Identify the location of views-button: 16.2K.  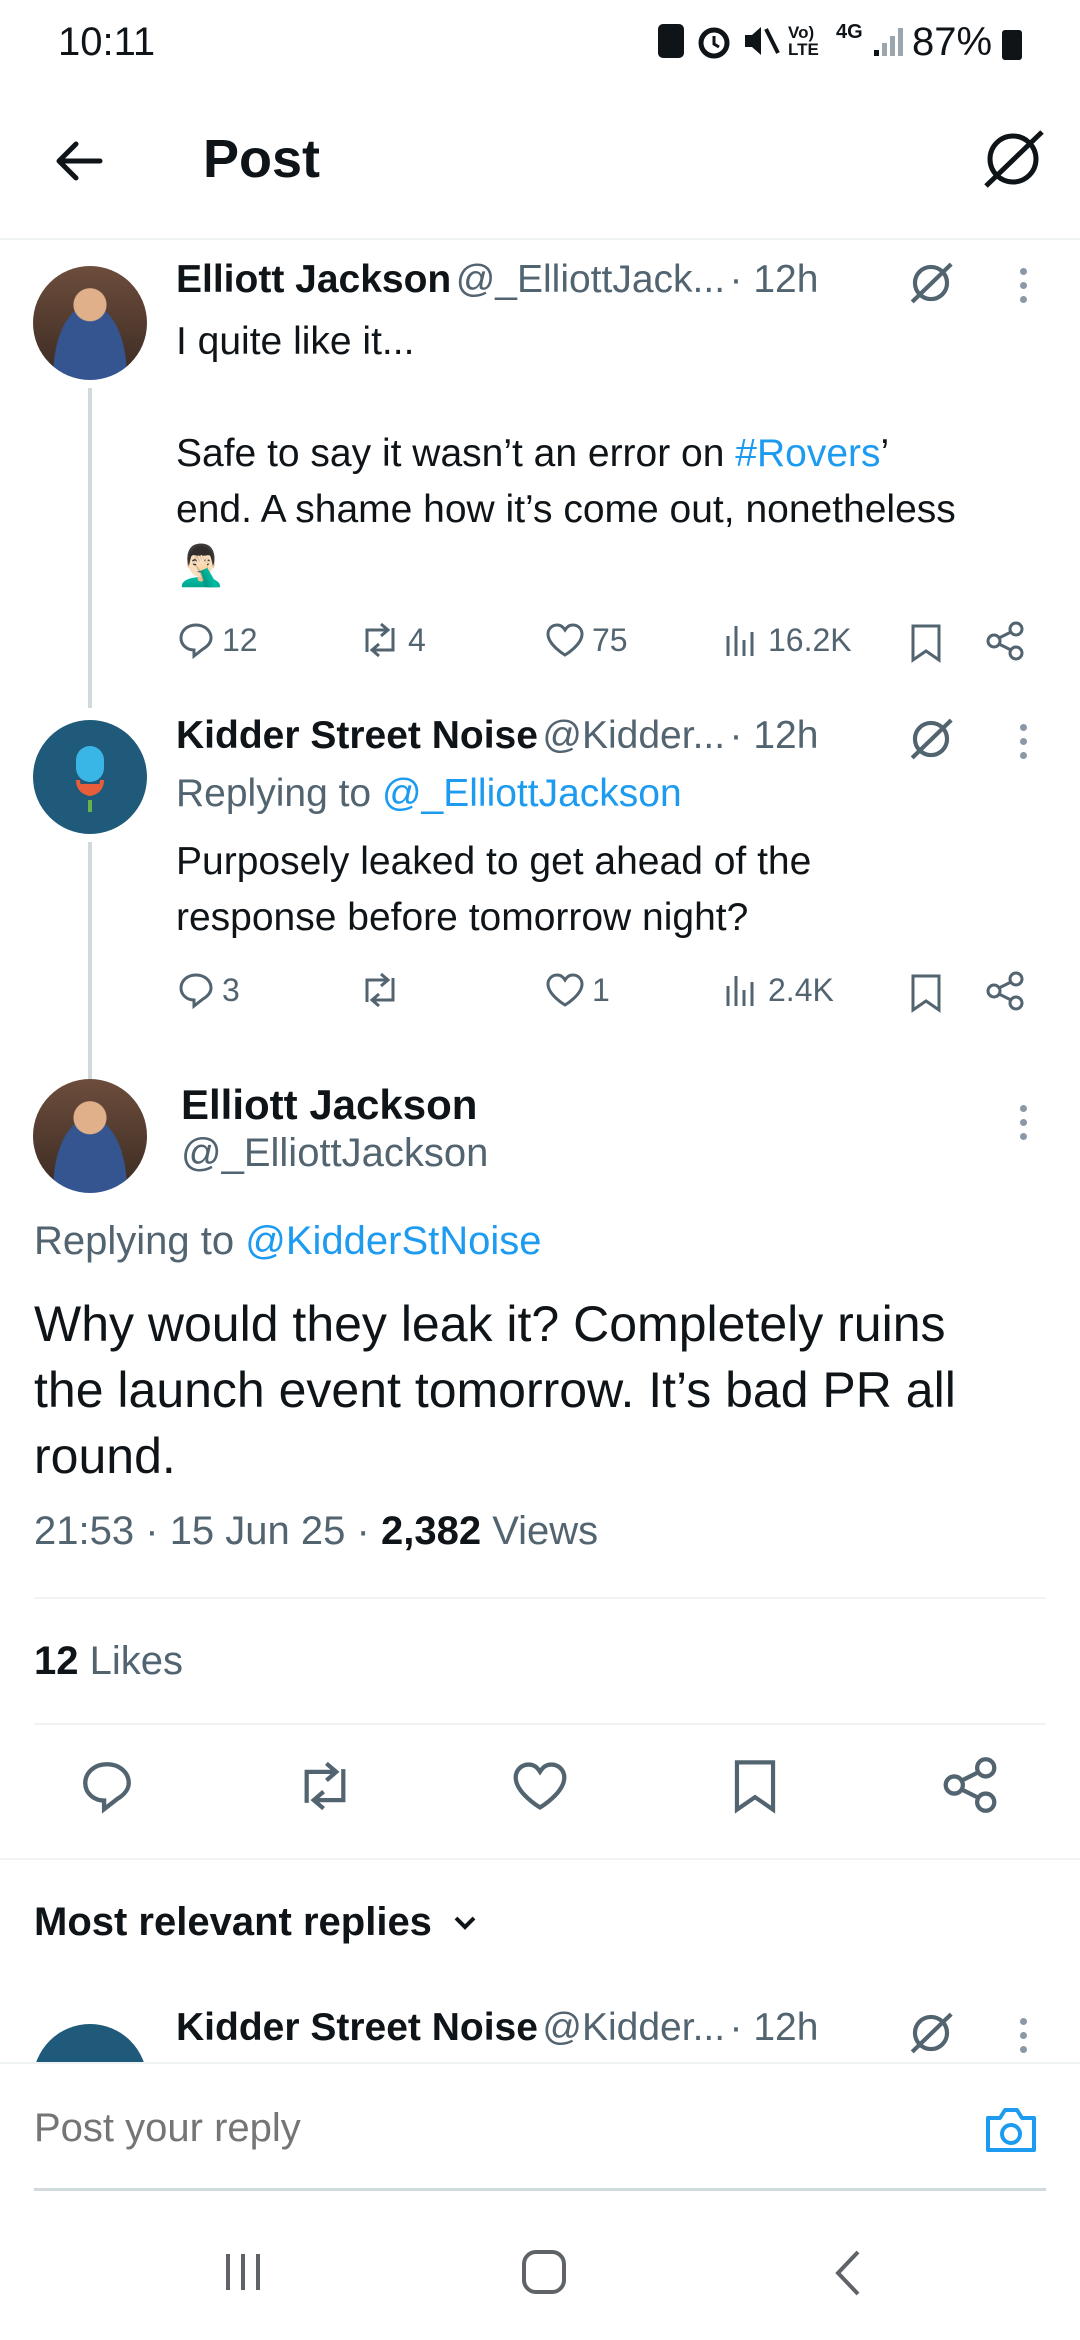
(787, 640).